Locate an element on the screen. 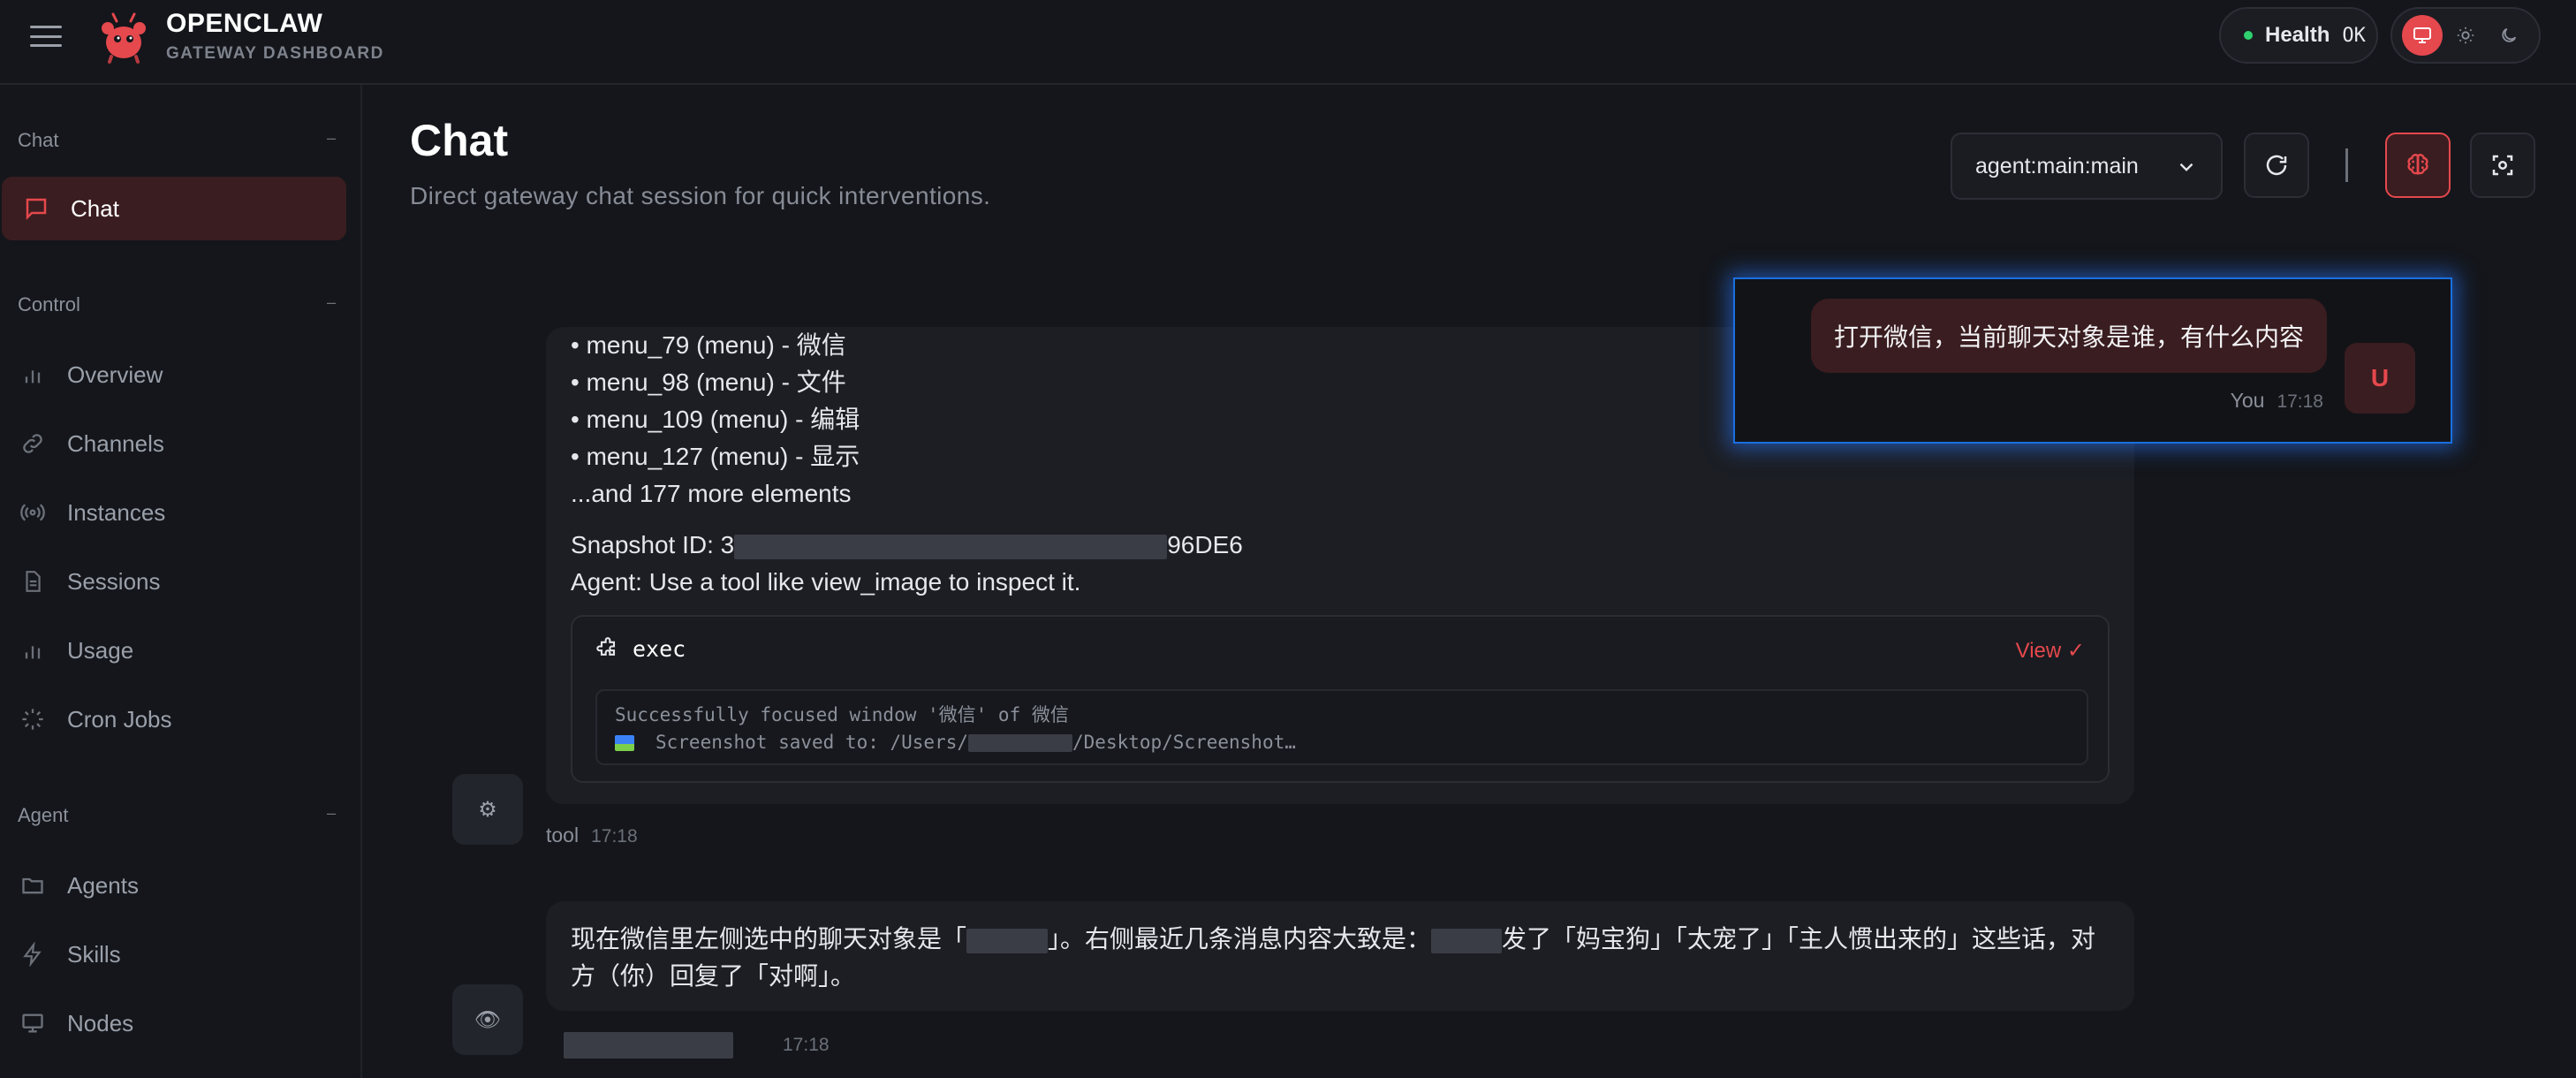  refresh-button is located at coordinates (2277, 165).